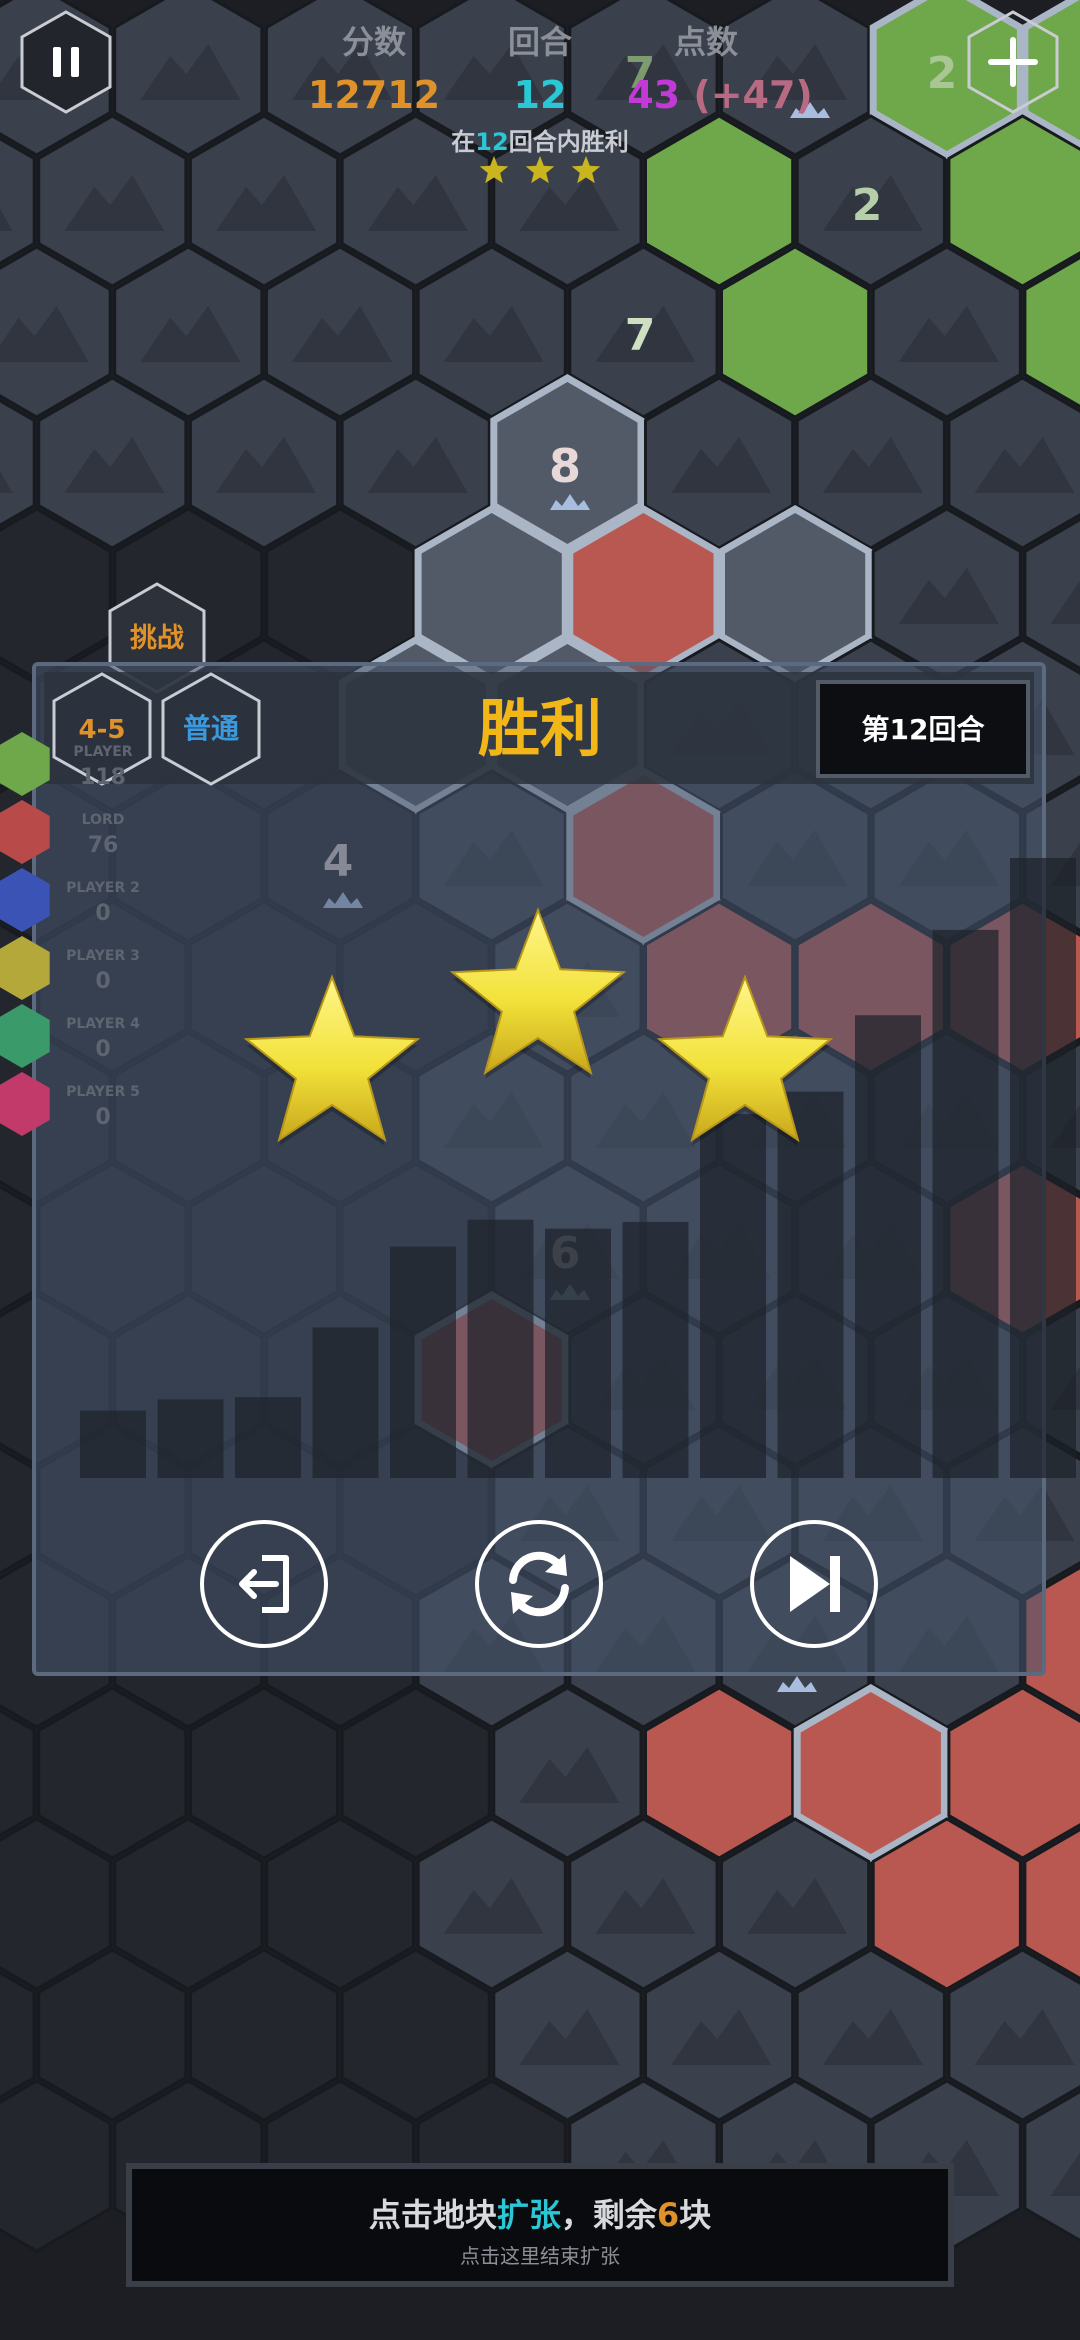  Describe the element at coordinates (529, 2215) in the screenshot. I see `hint-part-b: 扩张` at that location.